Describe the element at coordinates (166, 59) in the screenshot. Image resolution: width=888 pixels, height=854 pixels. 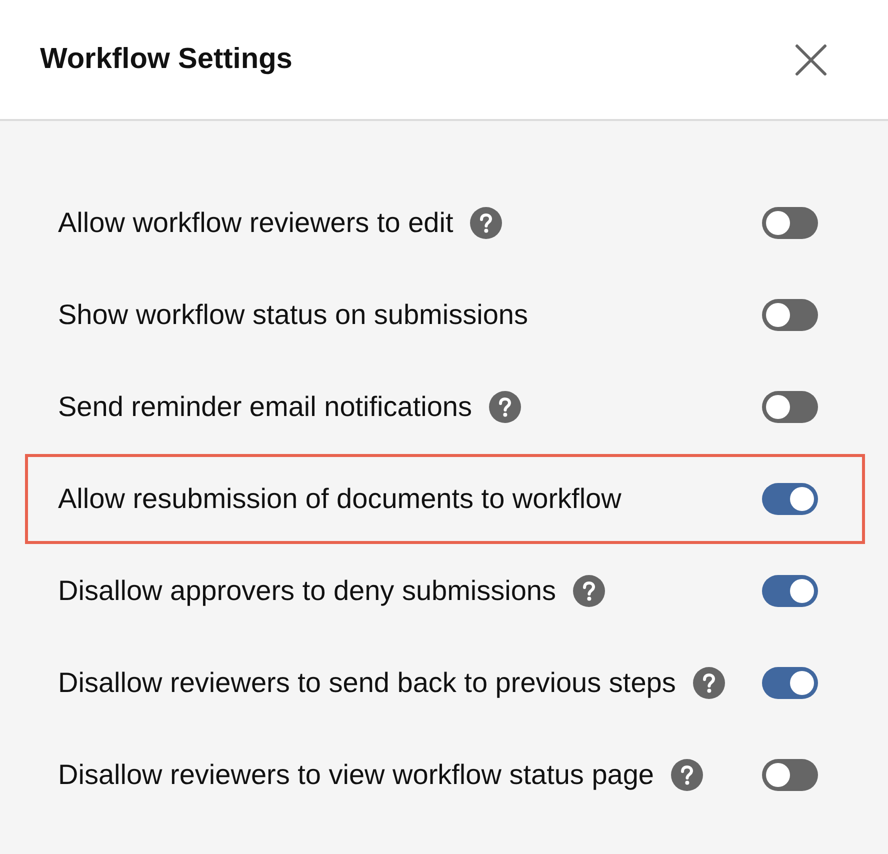
I see `dialog-title: Workflow Settings` at that location.